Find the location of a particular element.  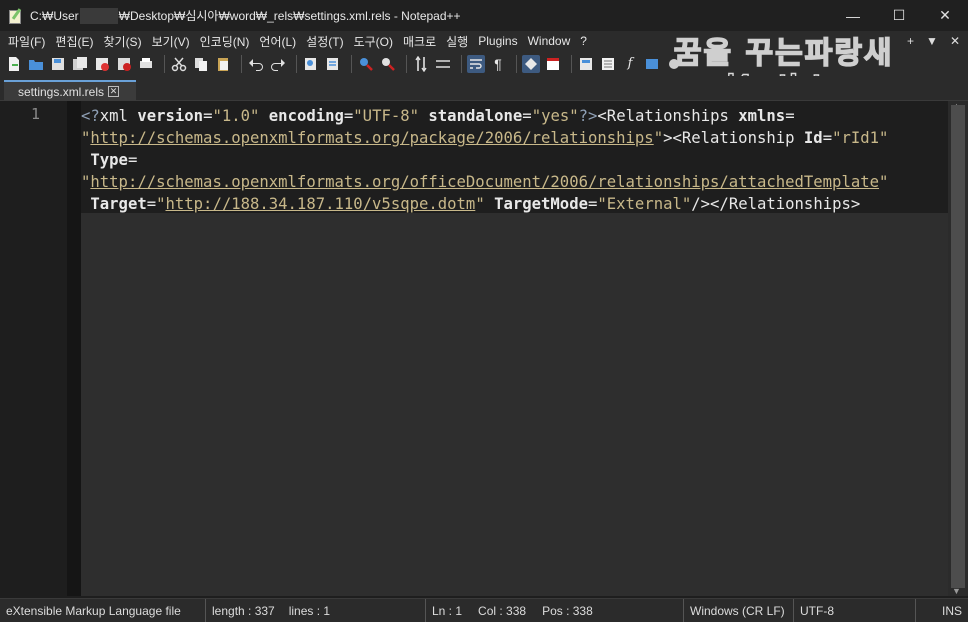

code-token: <? is located at coordinates (90, 116).